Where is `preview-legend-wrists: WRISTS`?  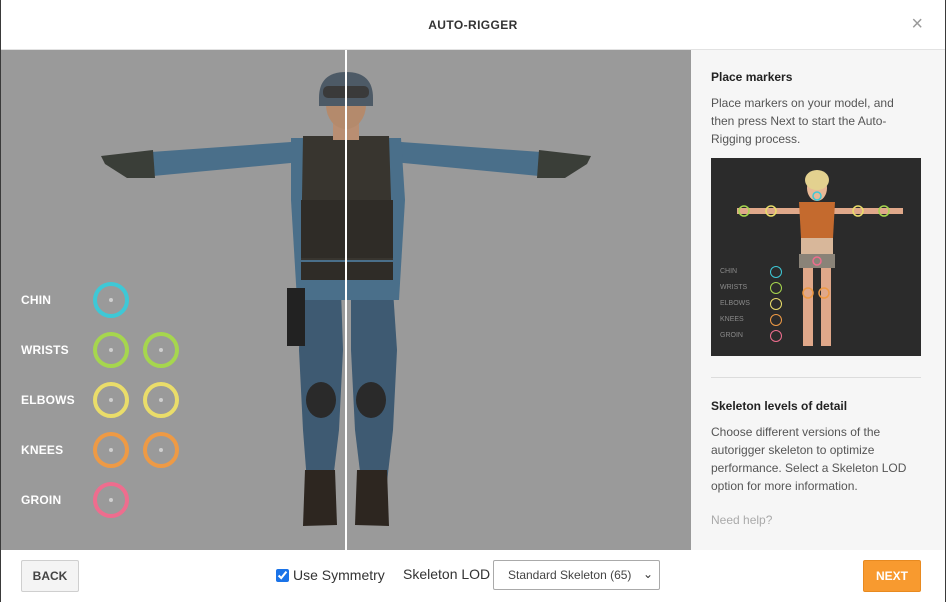 preview-legend-wrists: WRISTS is located at coordinates (751, 289).